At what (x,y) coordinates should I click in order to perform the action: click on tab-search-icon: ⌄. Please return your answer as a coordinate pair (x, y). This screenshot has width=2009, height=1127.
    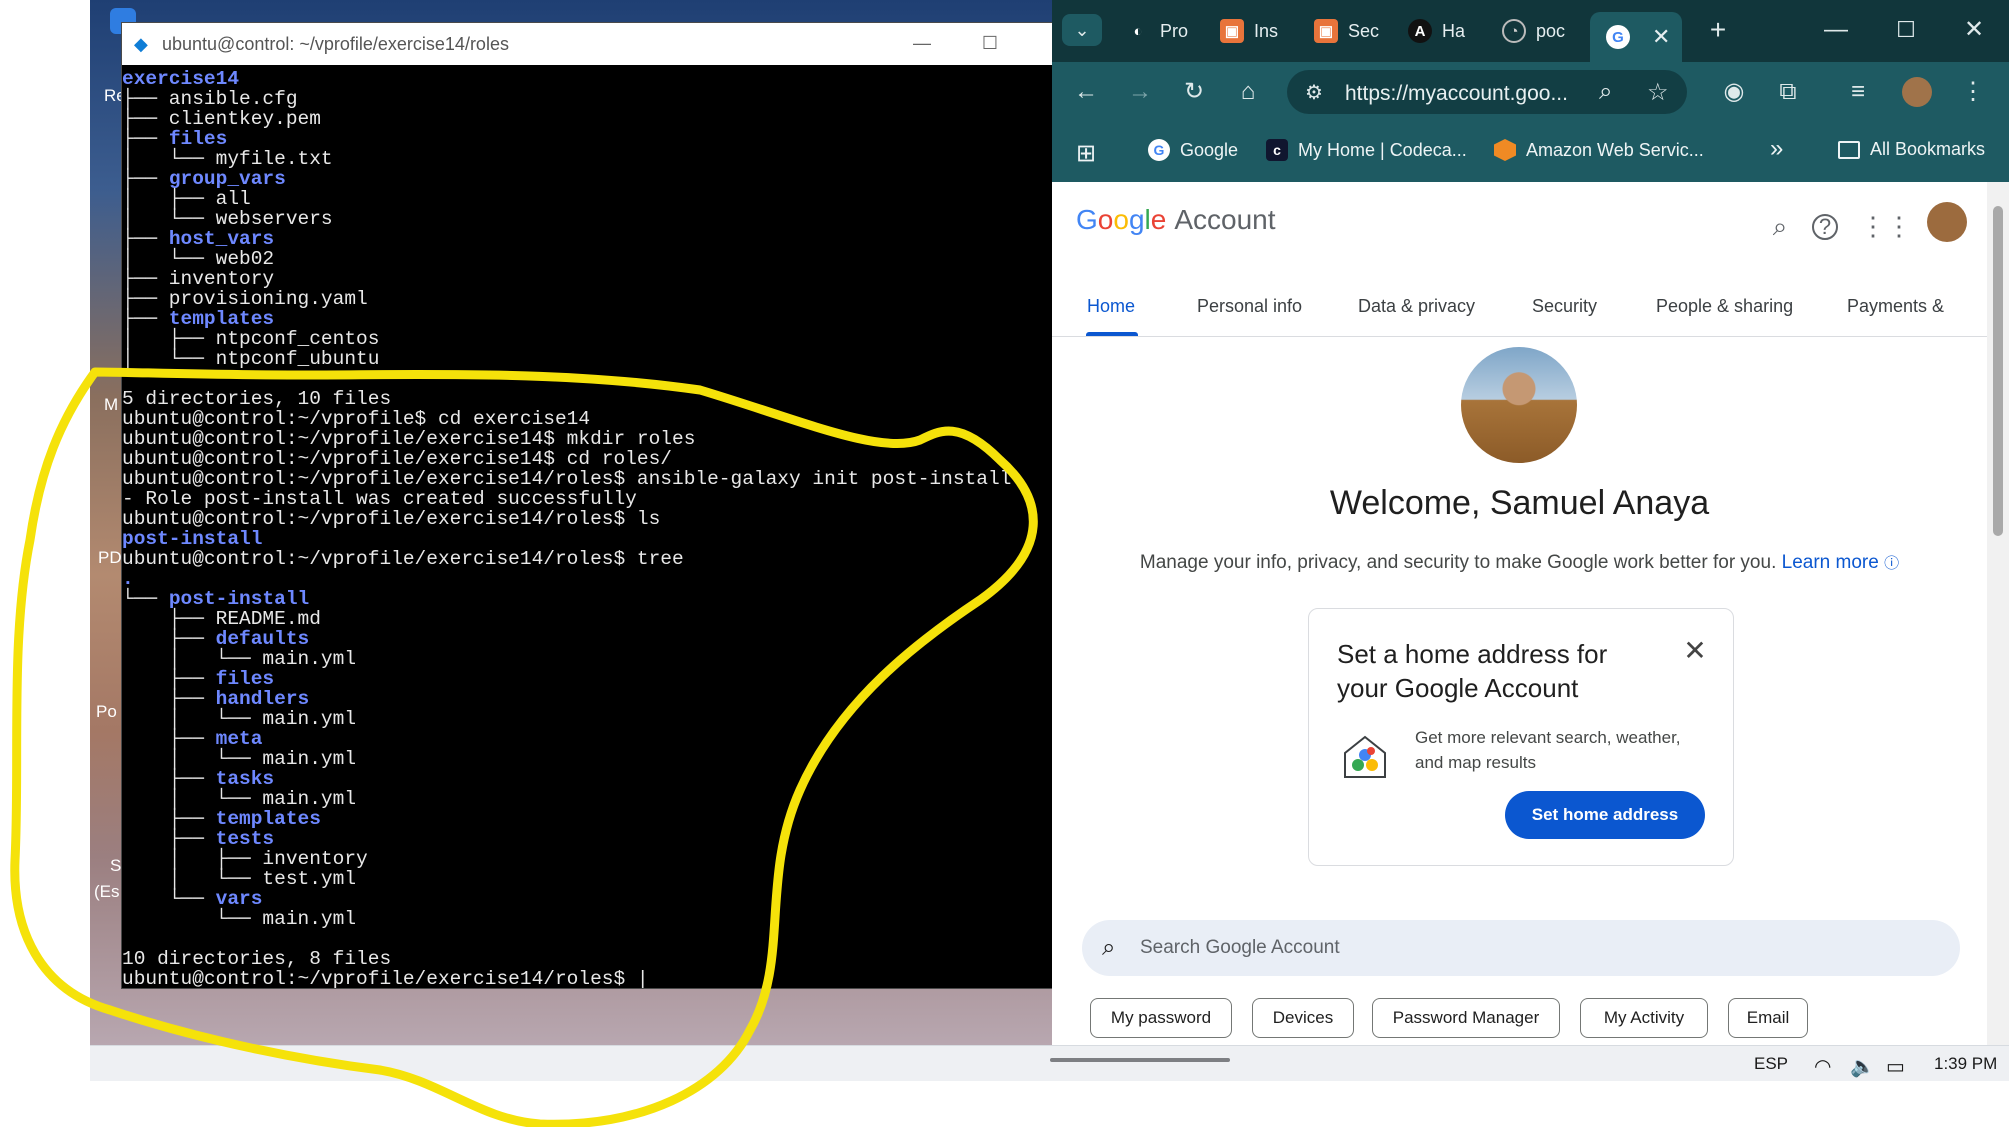
    Looking at the image, I should click on (1082, 30).